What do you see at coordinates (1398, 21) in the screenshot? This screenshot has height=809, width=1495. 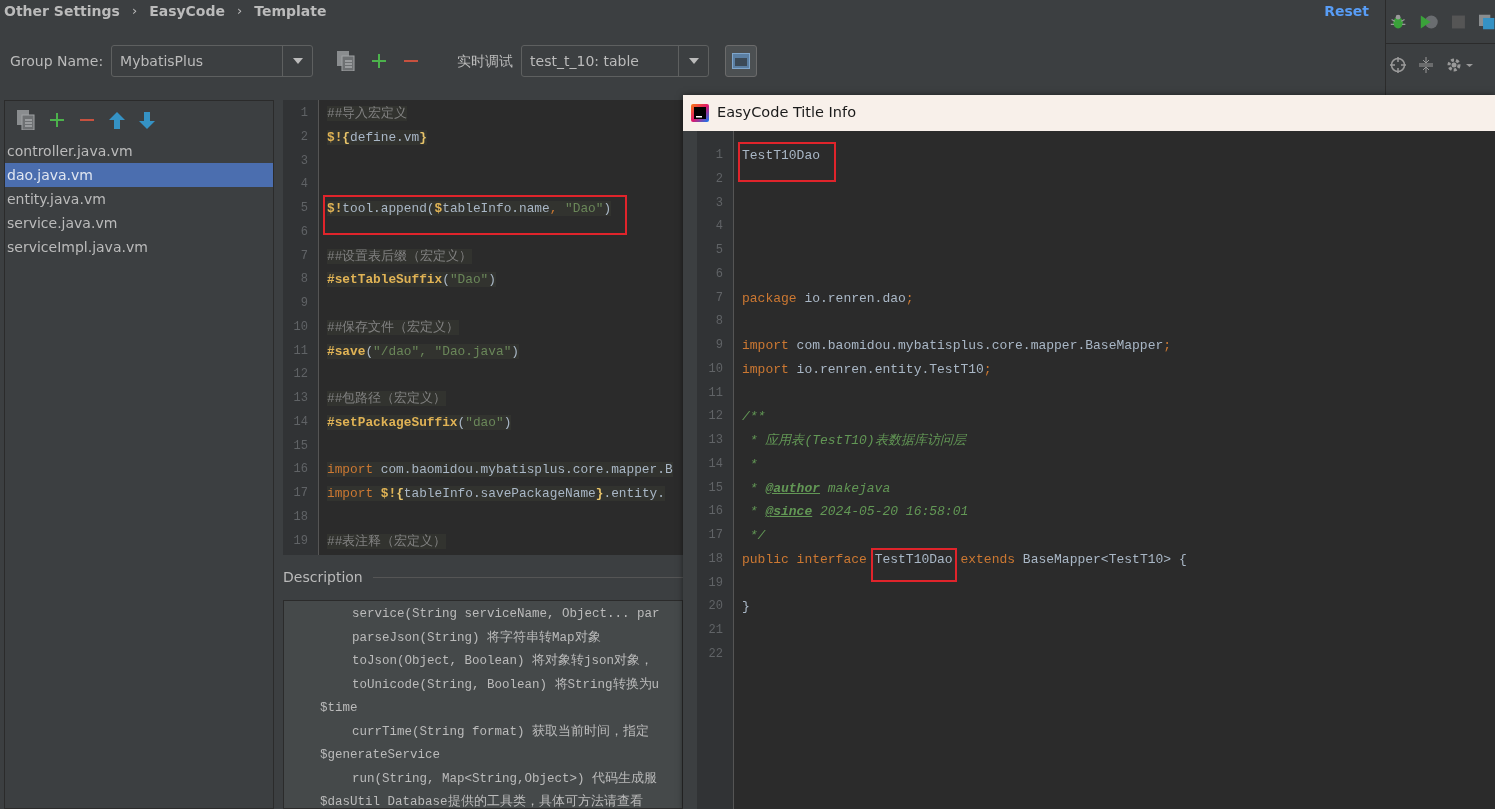 I see `bug-icon` at bounding box center [1398, 21].